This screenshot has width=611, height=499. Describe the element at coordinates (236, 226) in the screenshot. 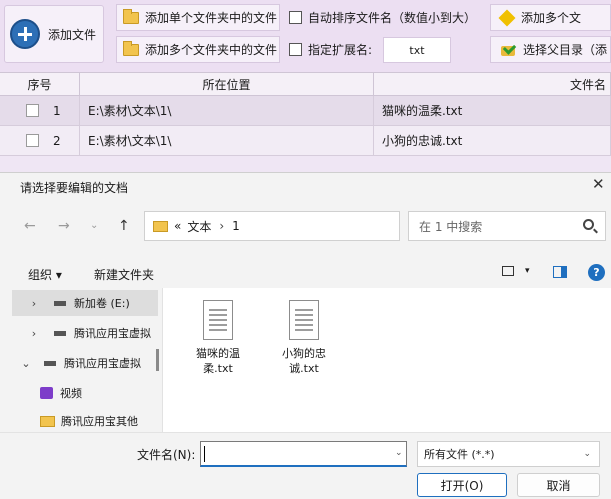

I see `path-segment-1: 1` at that location.